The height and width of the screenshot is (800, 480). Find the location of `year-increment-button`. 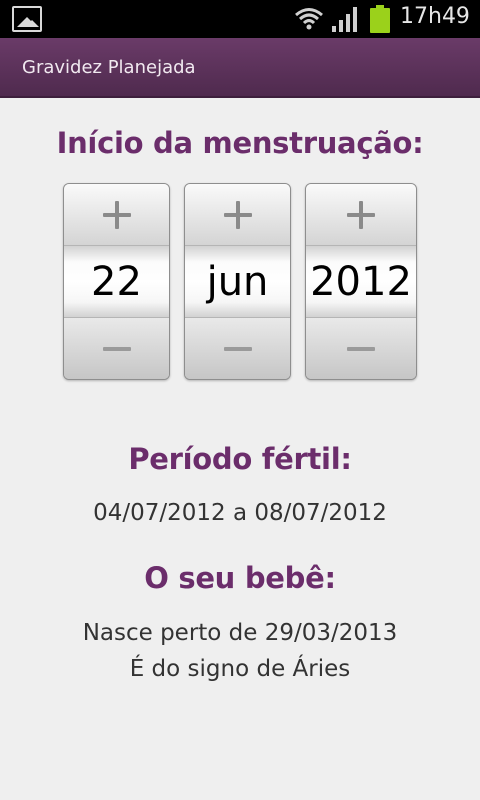

year-increment-button is located at coordinates (361, 215).